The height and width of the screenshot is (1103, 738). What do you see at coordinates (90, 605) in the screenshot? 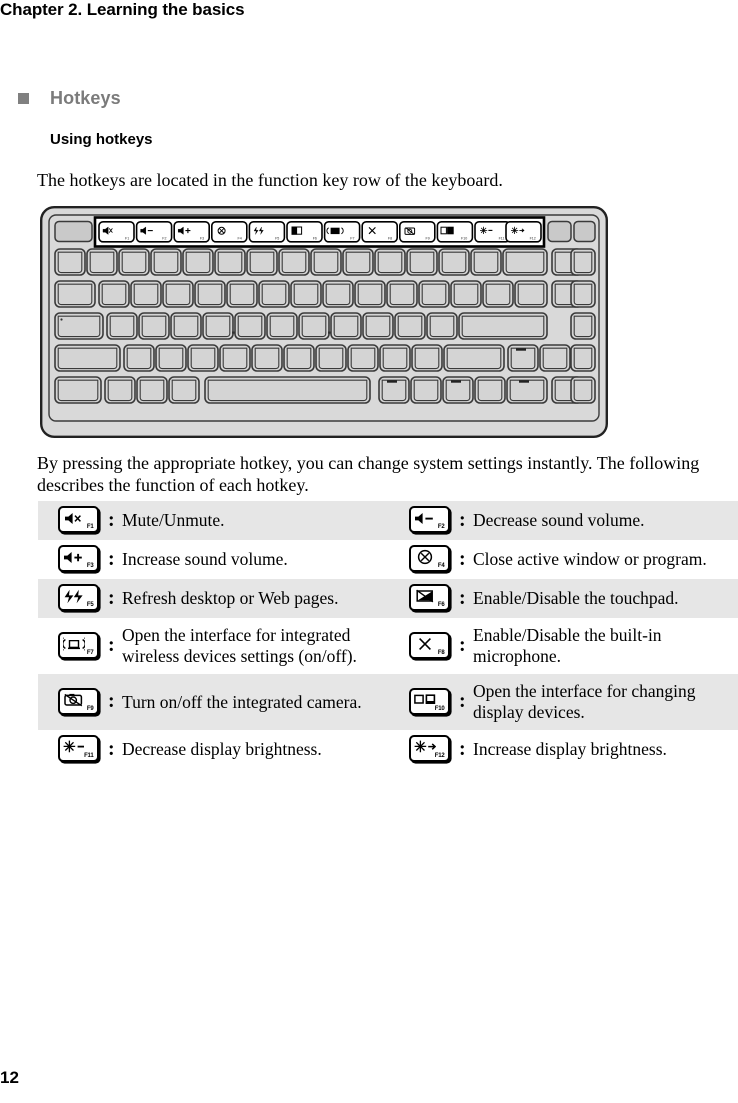
I see `key-label: F5` at bounding box center [90, 605].